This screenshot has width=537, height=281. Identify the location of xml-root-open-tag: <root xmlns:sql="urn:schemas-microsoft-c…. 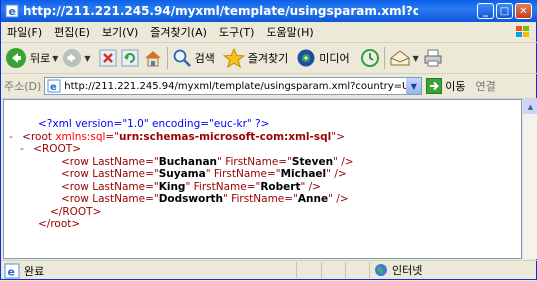
(183, 136).